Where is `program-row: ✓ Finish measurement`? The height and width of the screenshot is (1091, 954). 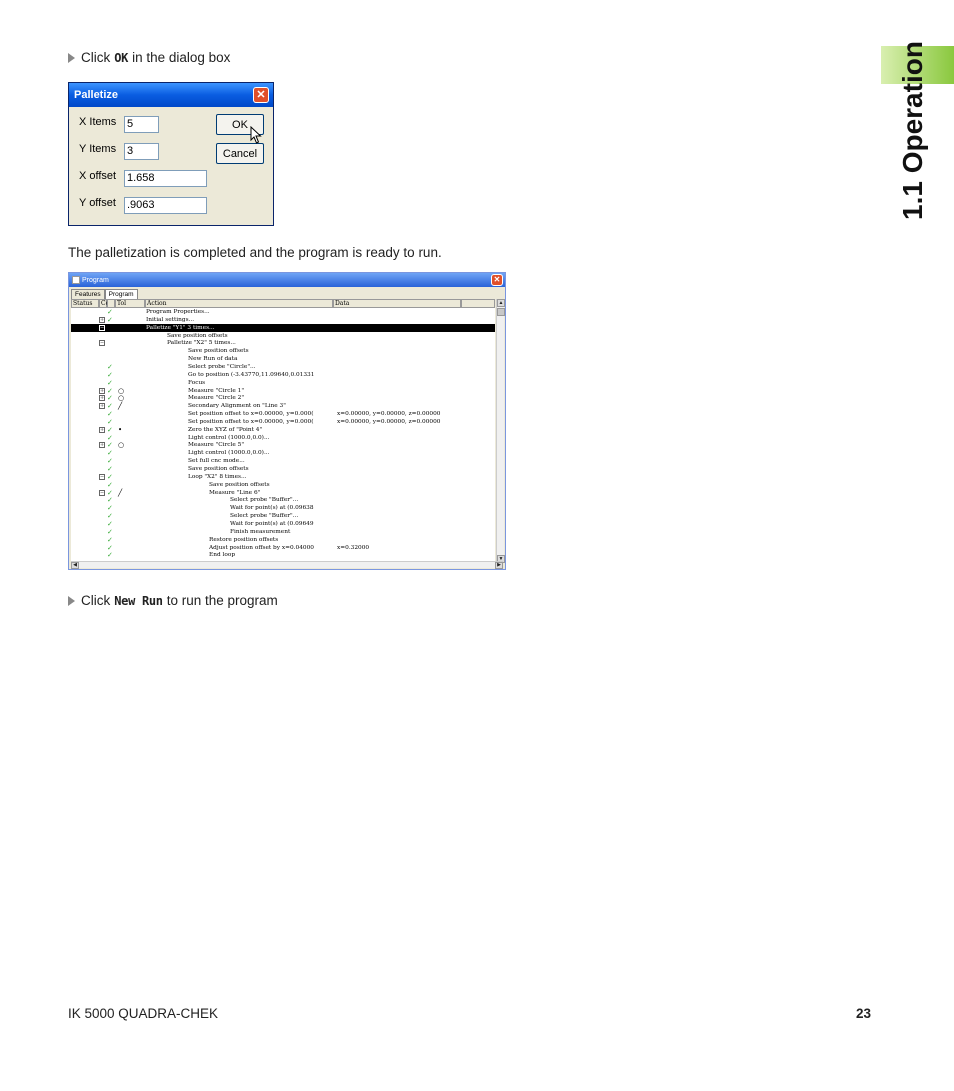
program-row: ✓ Finish measurement is located at coordinates (283, 532).